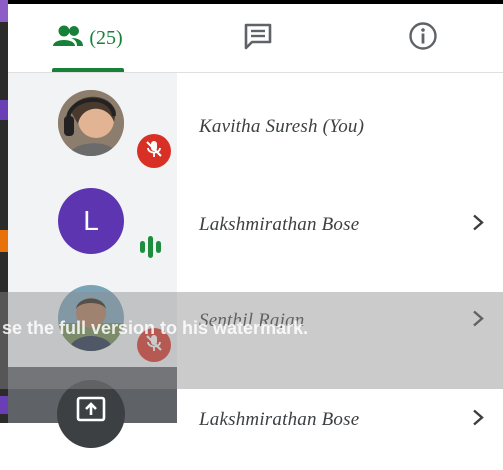 The height and width of the screenshot is (470, 503). I want to click on chat-icon, so click(258, 38).